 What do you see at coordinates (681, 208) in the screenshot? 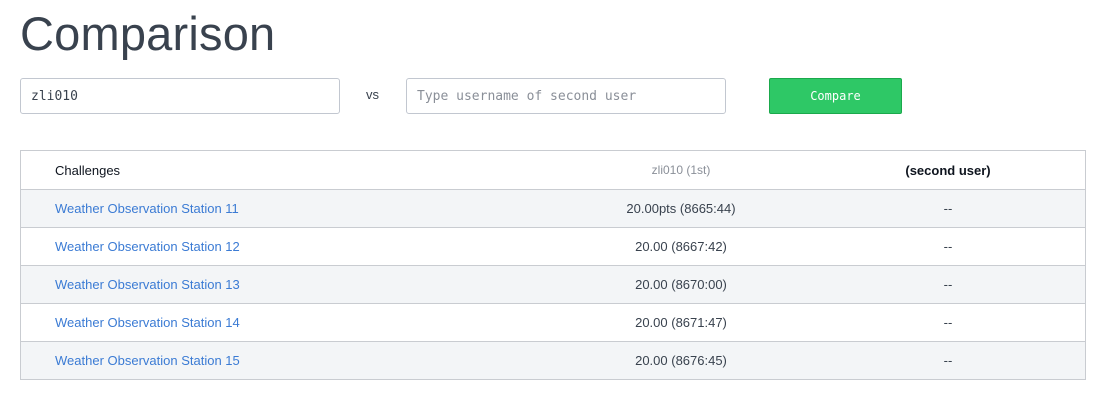
I see `first-user-score: 20.00pts (8665:44)` at bounding box center [681, 208].